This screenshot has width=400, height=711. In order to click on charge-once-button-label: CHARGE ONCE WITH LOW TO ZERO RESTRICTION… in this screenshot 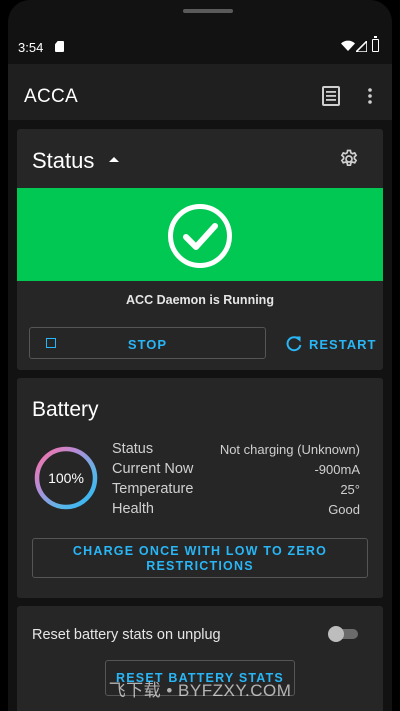, I will do `click(200, 559)`.